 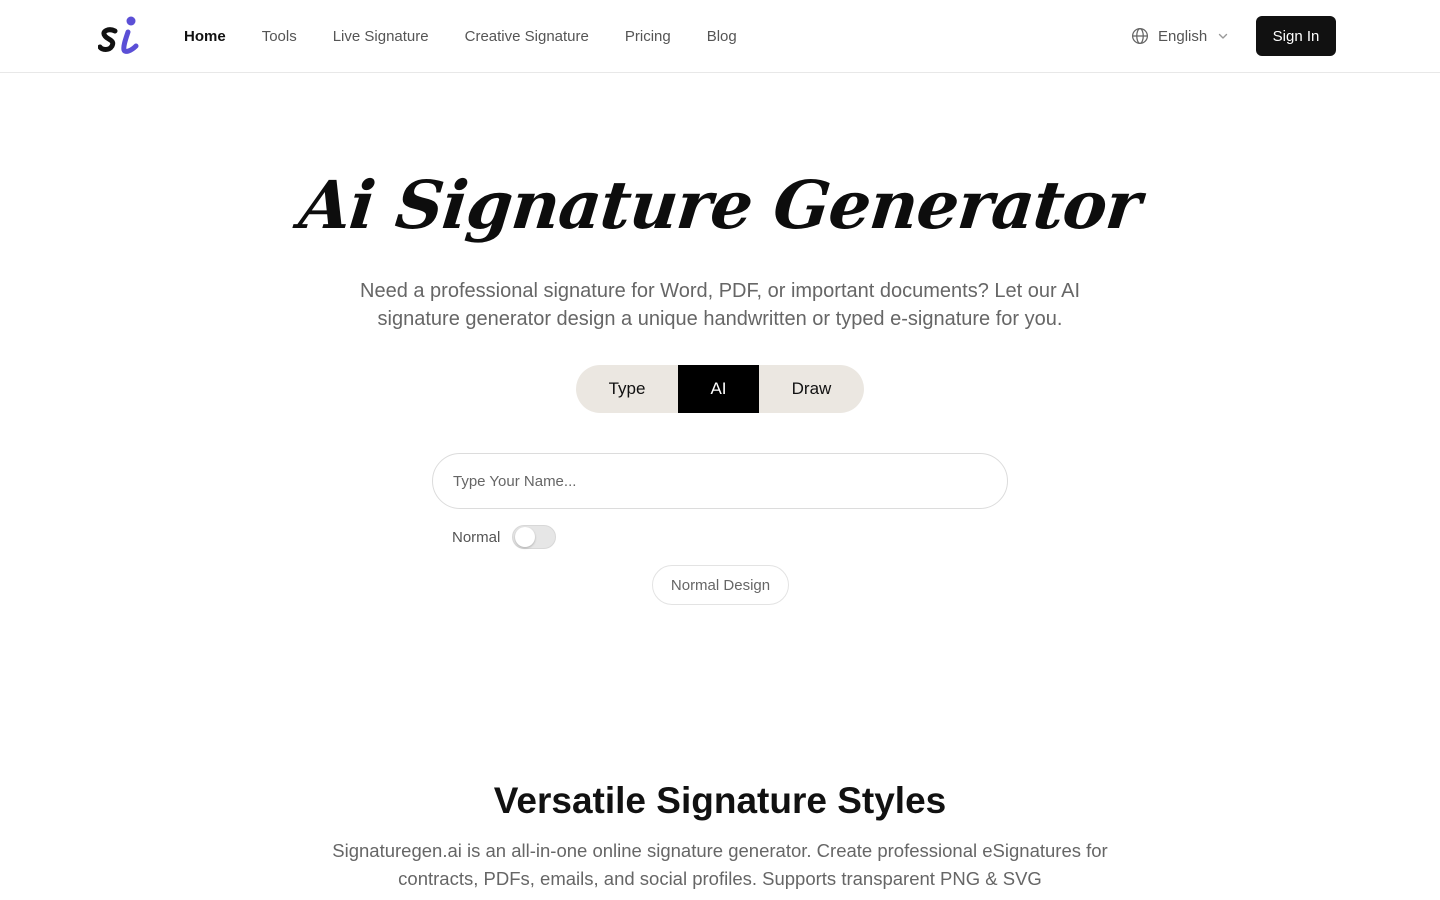 What do you see at coordinates (1140, 36) in the screenshot?
I see `globe-icon` at bounding box center [1140, 36].